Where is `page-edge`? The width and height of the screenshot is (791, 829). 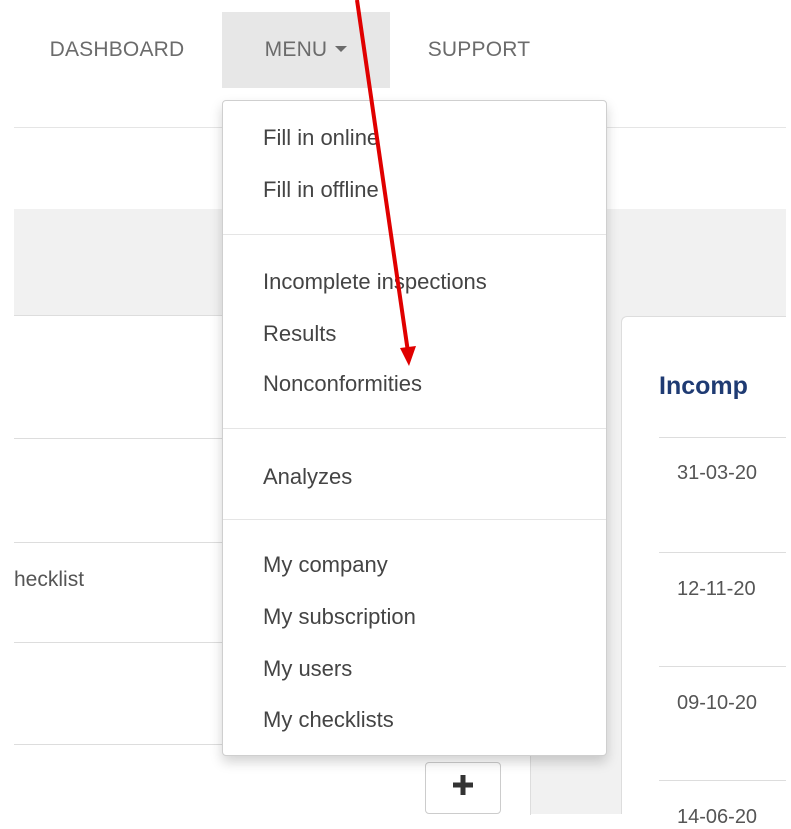
page-edge is located at coordinates (788, 407).